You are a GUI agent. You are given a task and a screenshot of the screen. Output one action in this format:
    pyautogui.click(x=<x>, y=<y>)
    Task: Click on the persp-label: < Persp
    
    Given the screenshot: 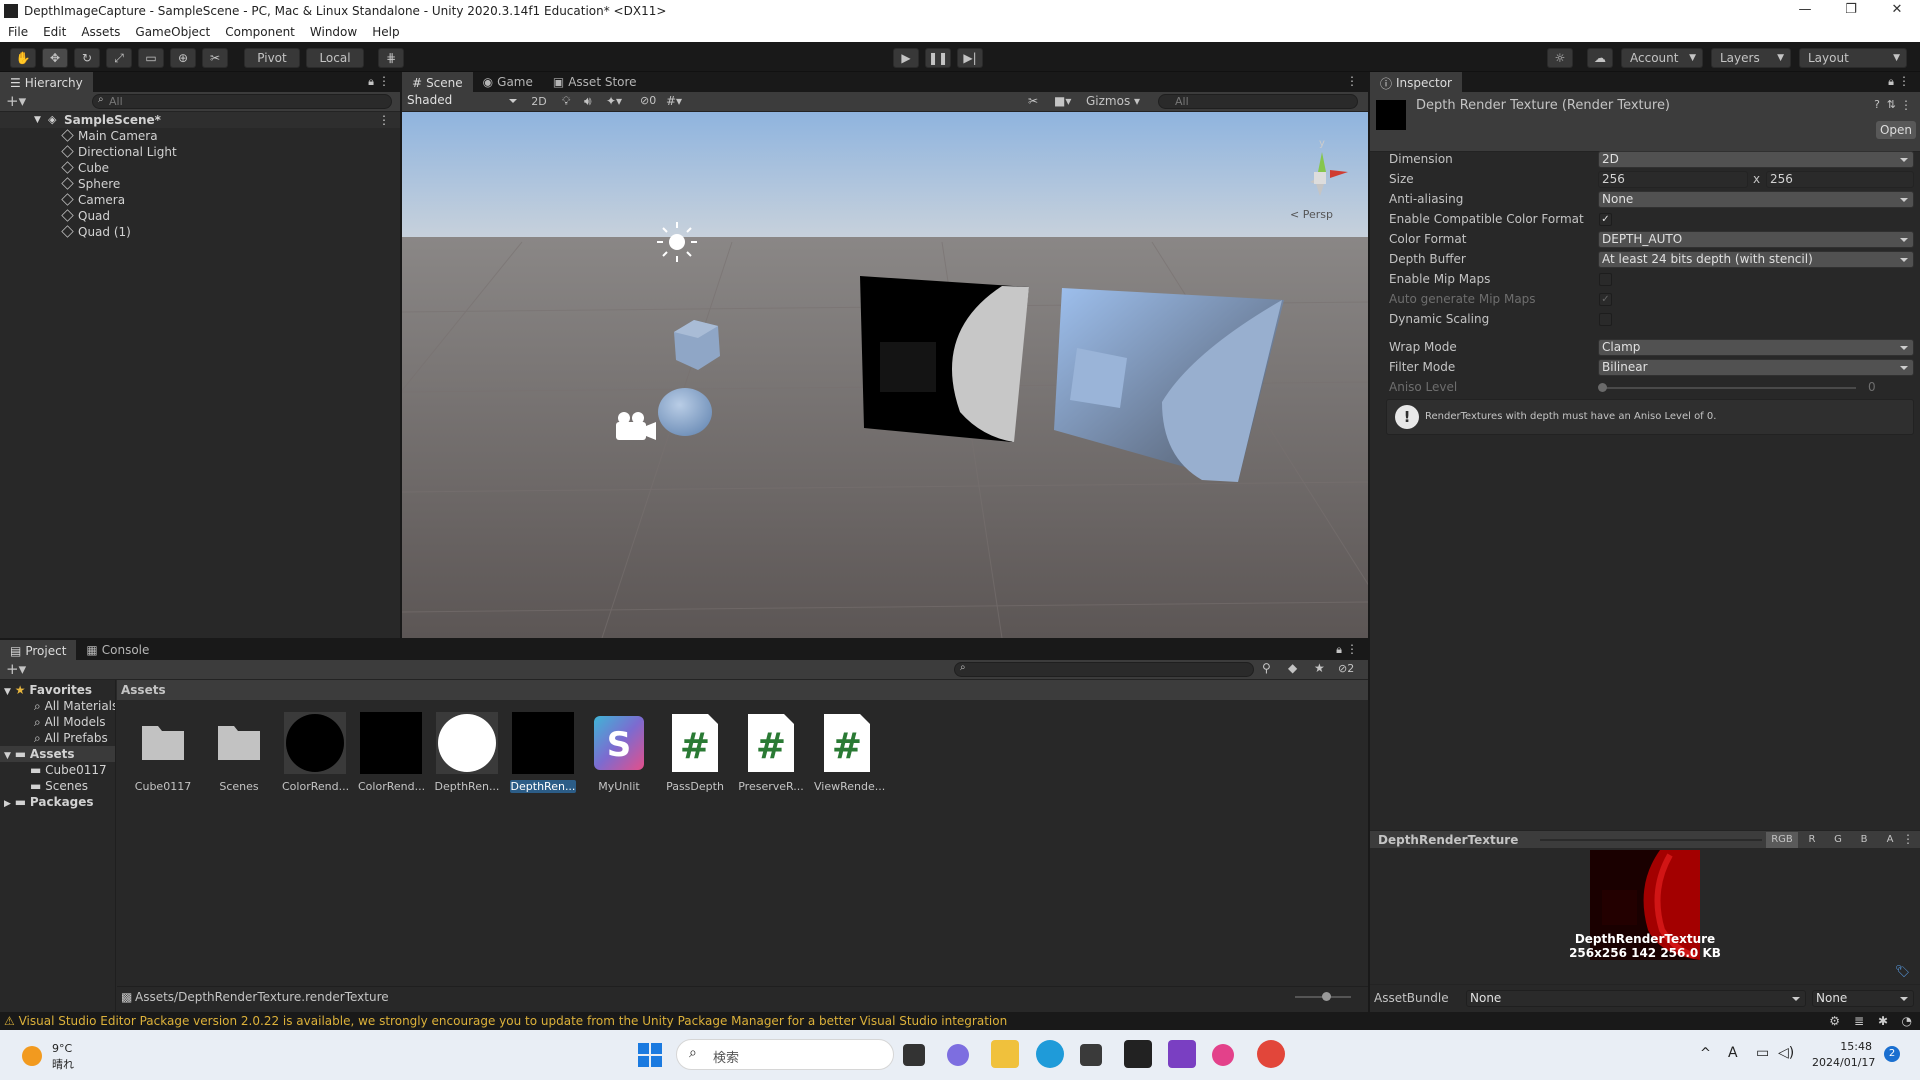 What is the action you would take?
    pyautogui.click(x=1311, y=214)
    